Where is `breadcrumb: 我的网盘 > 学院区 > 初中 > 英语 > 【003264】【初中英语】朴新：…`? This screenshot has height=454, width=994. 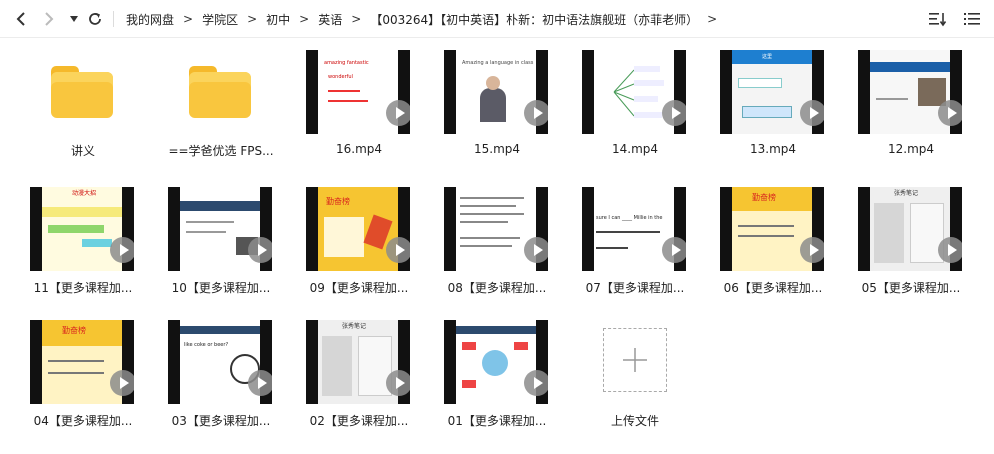 breadcrumb: 我的网盘 > 学院区 > 初中 > 英语 > 【003264】【初中英语】朴新：… is located at coordinates (426, 19).